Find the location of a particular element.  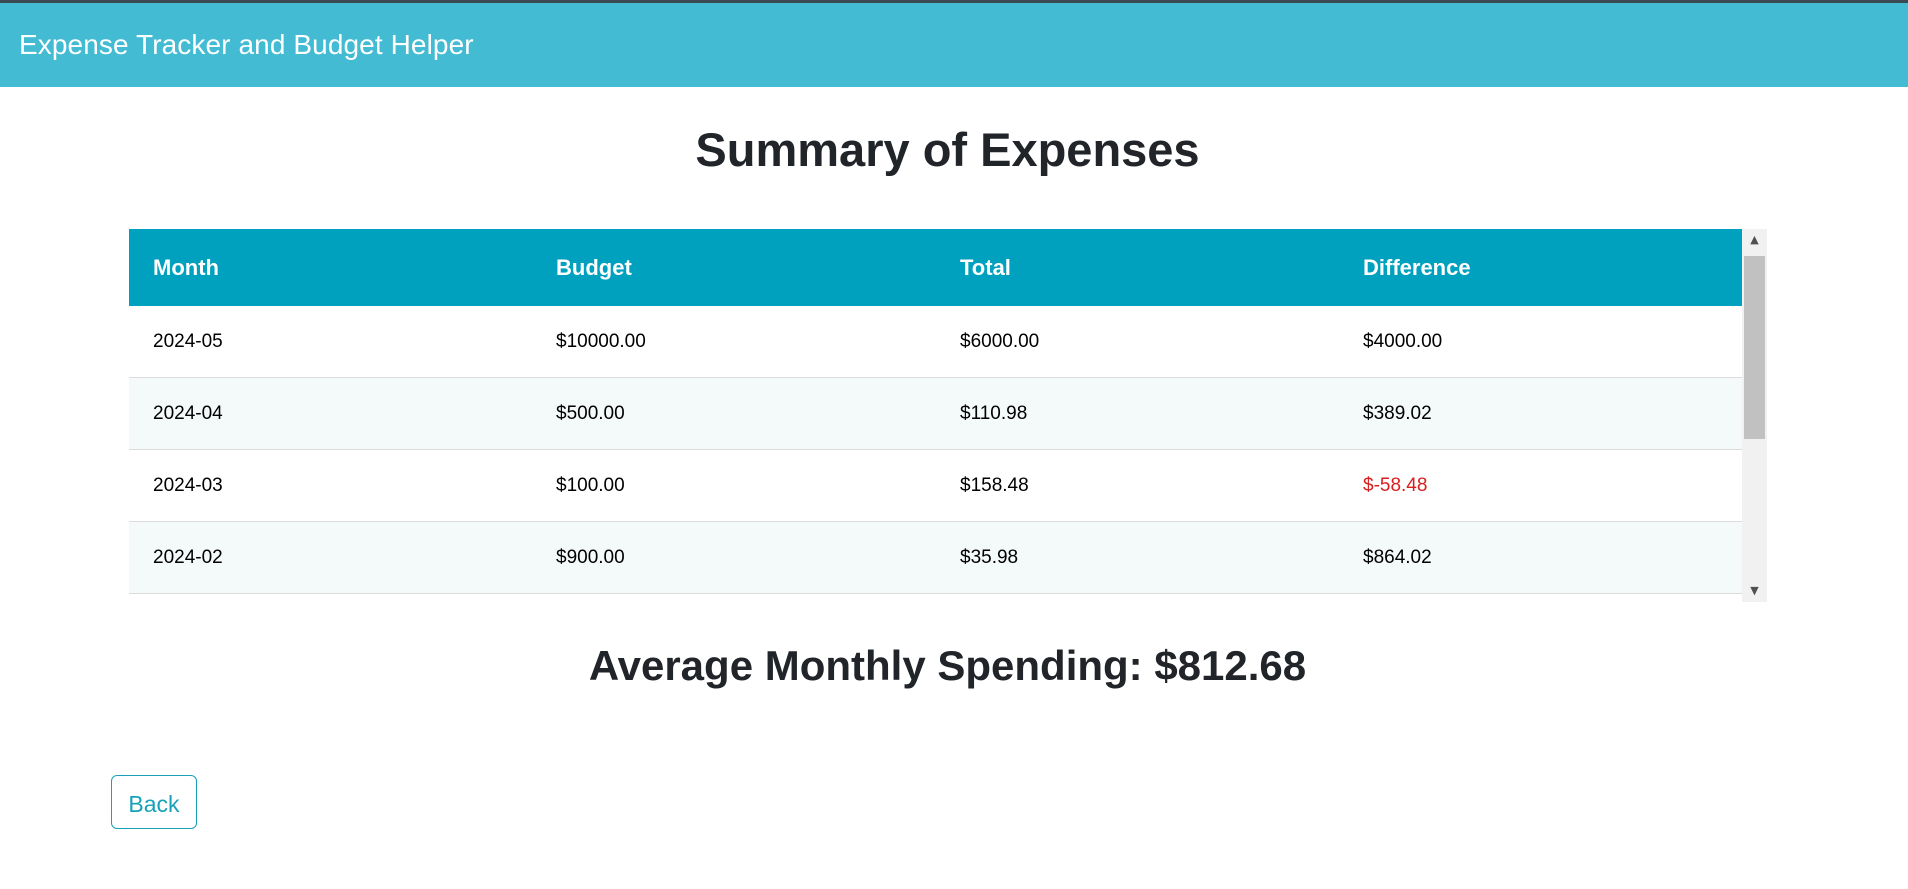

table-row: 2024-04 $500.00 $110.98 $389.02 is located at coordinates (935, 413).